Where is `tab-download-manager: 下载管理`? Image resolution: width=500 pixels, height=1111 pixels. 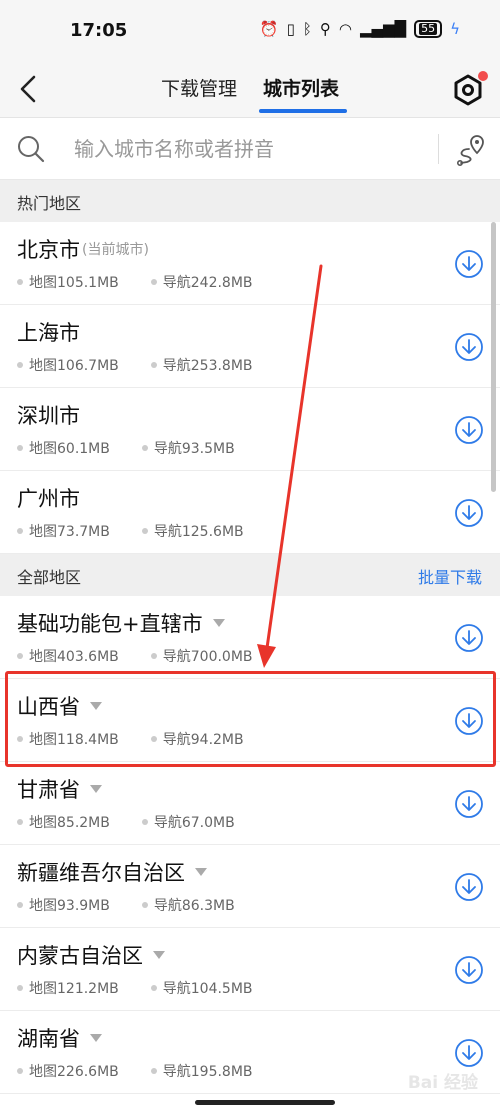
tab-download-manager: 下载管理 is located at coordinates (199, 87).